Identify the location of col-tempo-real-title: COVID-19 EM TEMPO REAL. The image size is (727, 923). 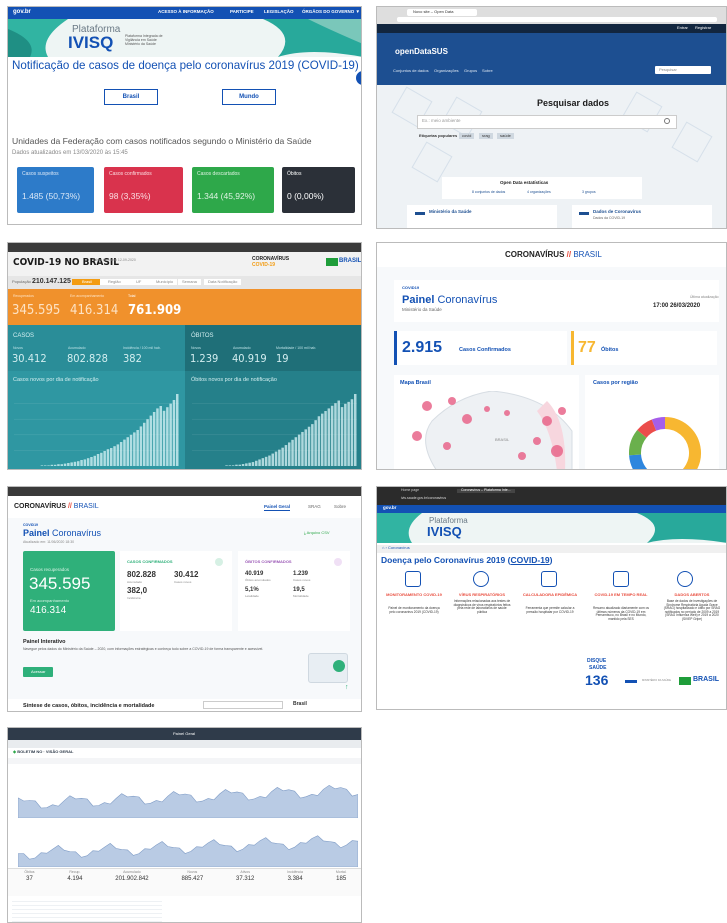
(621, 594).